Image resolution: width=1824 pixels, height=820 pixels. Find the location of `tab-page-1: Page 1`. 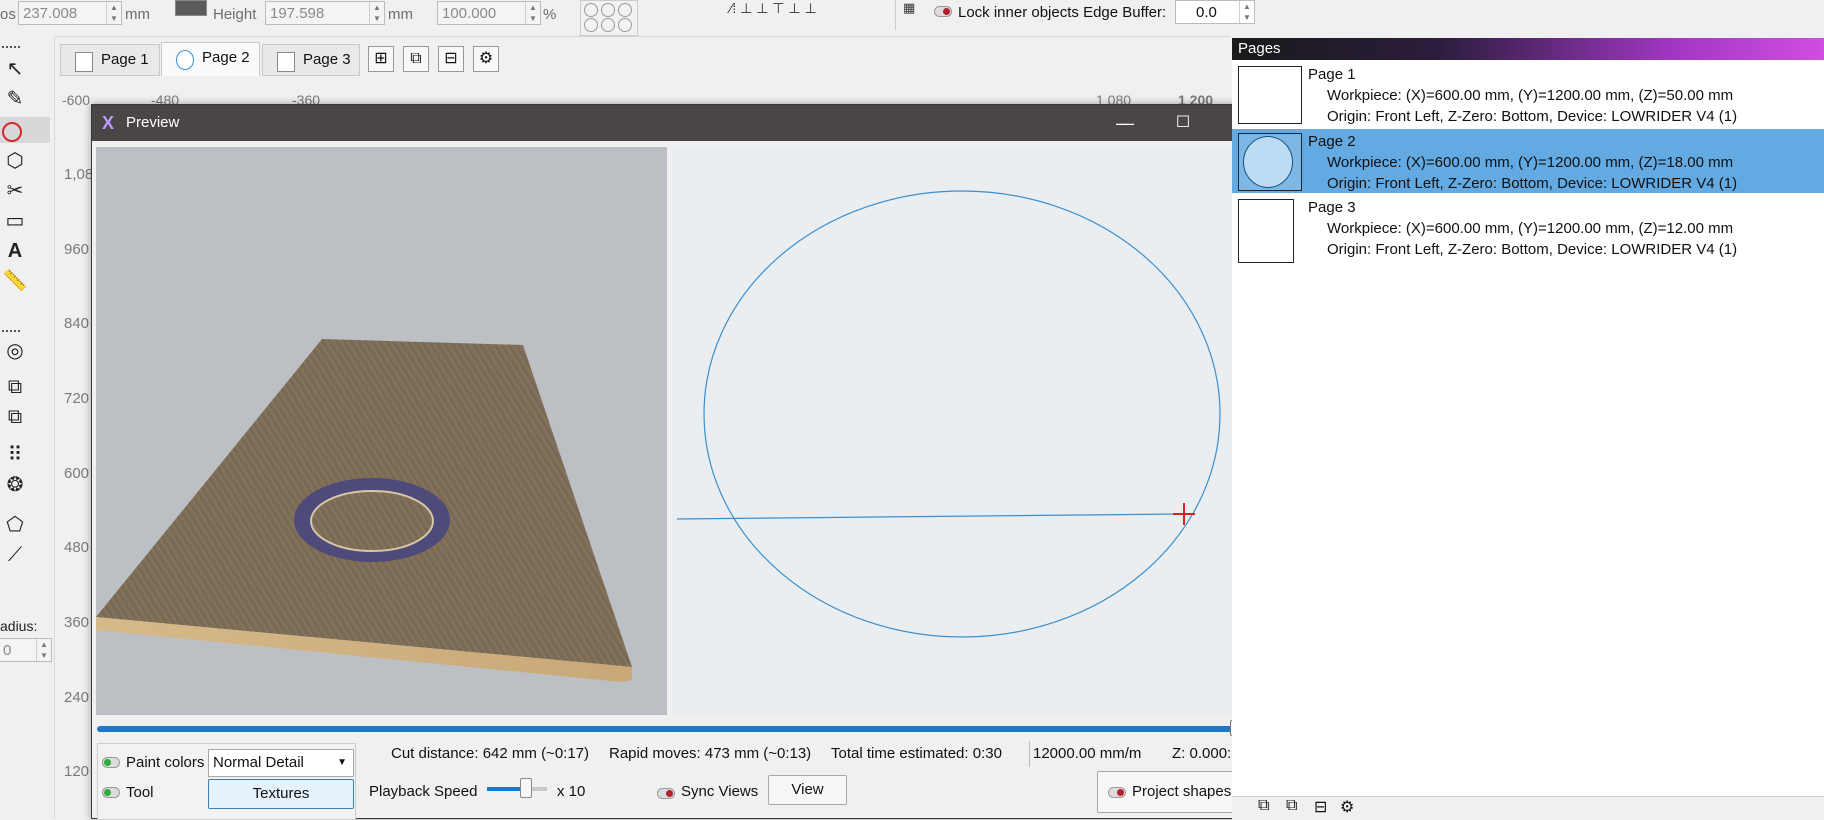

tab-page-1: Page 1 is located at coordinates (110, 60).